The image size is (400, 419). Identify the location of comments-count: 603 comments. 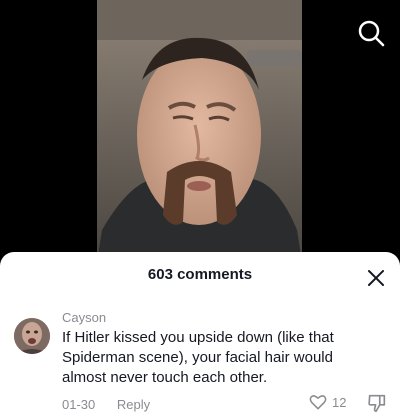
(200, 274).